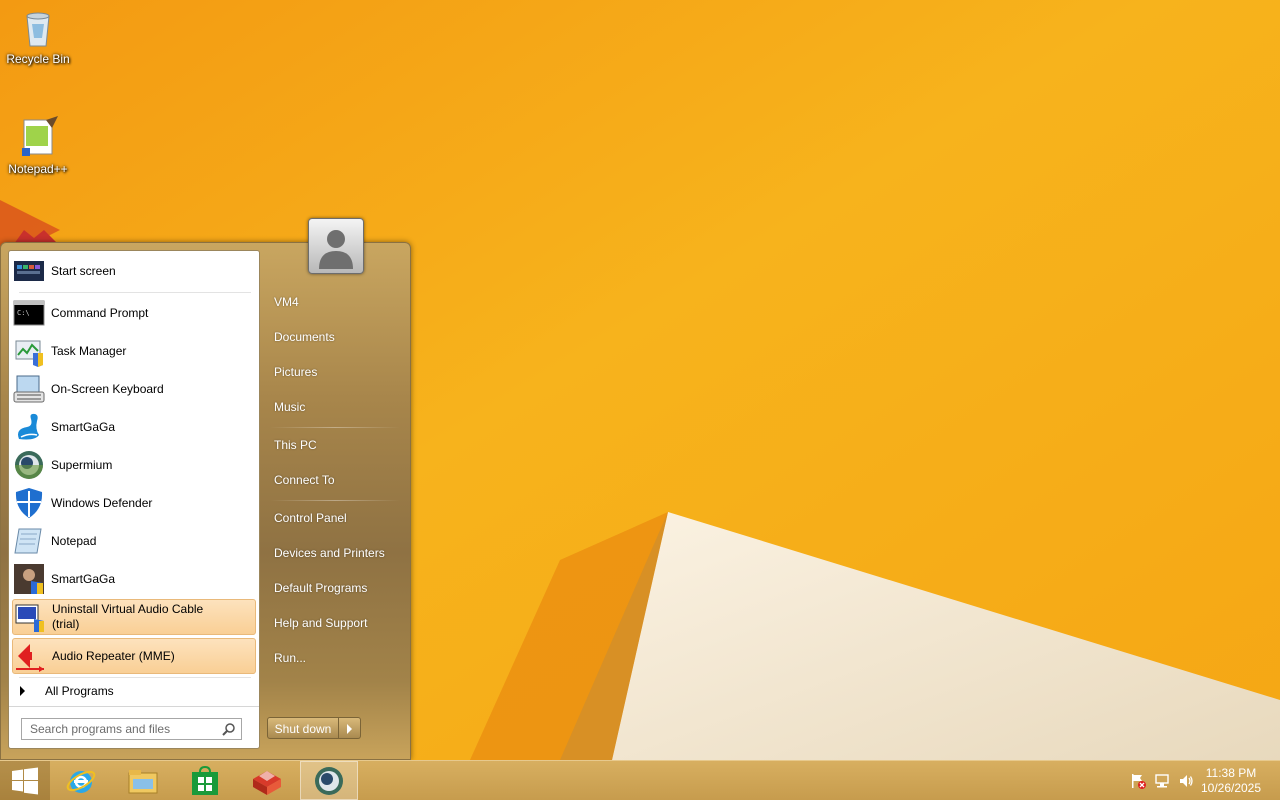  What do you see at coordinates (334, 445) in the screenshot?
I see `start-link-this-pc: This PC` at bounding box center [334, 445].